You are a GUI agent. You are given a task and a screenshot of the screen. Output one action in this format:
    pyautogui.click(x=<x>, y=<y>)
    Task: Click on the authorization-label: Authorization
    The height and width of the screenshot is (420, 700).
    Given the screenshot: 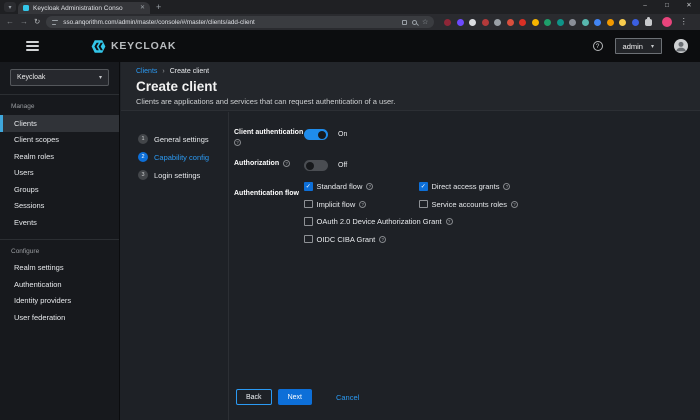 What is the action you would take?
    pyautogui.click(x=257, y=163)
    